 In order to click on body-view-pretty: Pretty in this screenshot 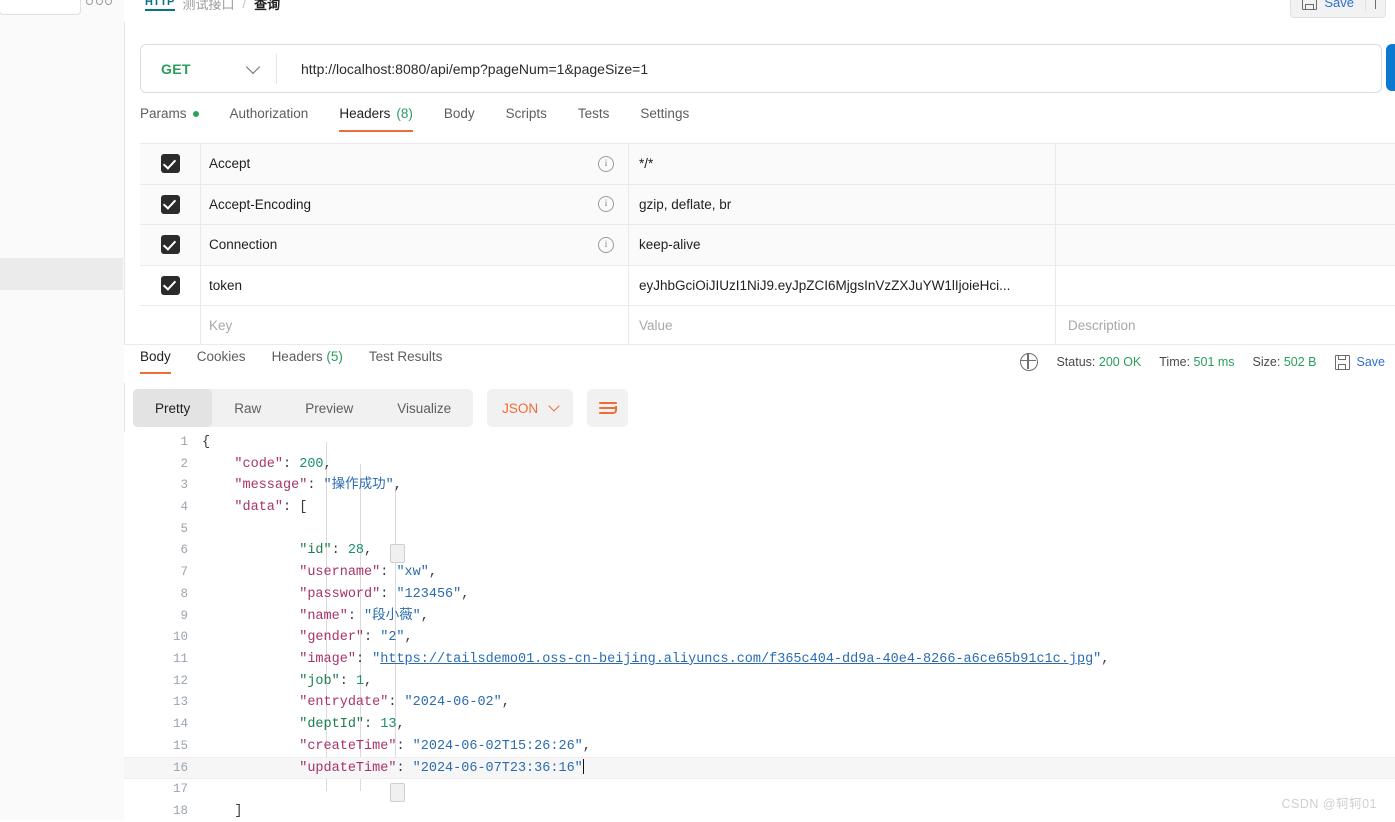, I will do `click(173, 408)`.